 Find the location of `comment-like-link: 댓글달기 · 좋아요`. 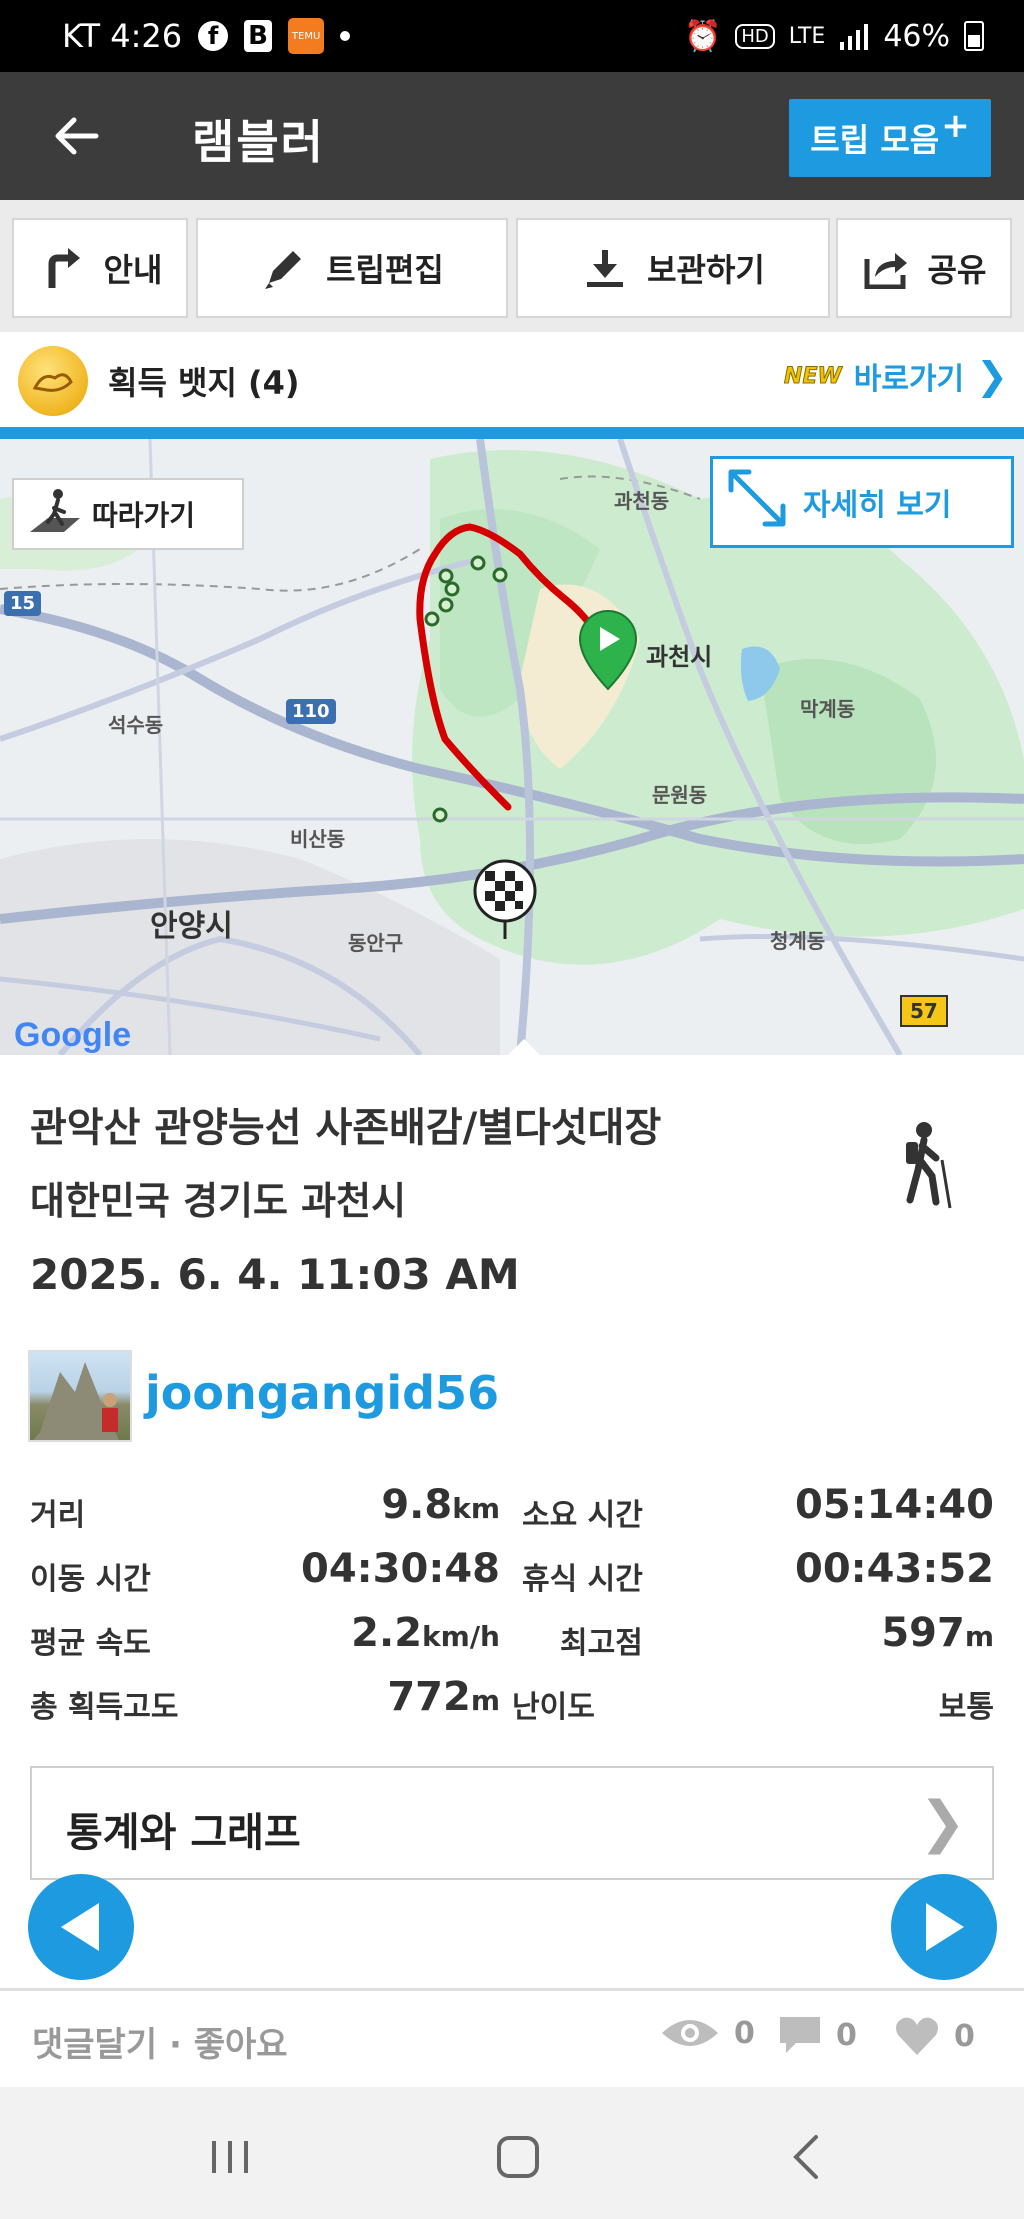

comment-like-link: 댓글달기 · 좋아요 is located at coordinates (160, 2041).